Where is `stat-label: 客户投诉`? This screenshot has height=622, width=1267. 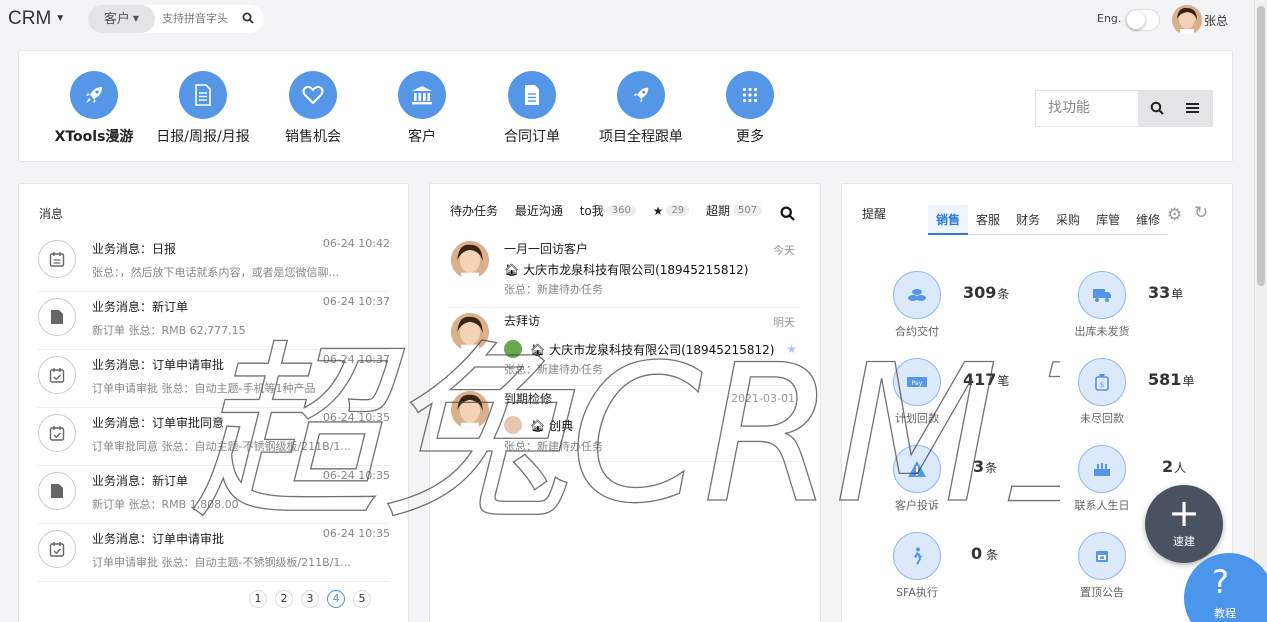
stat-label: 客户投诉 is located at coordinates (917, 505).